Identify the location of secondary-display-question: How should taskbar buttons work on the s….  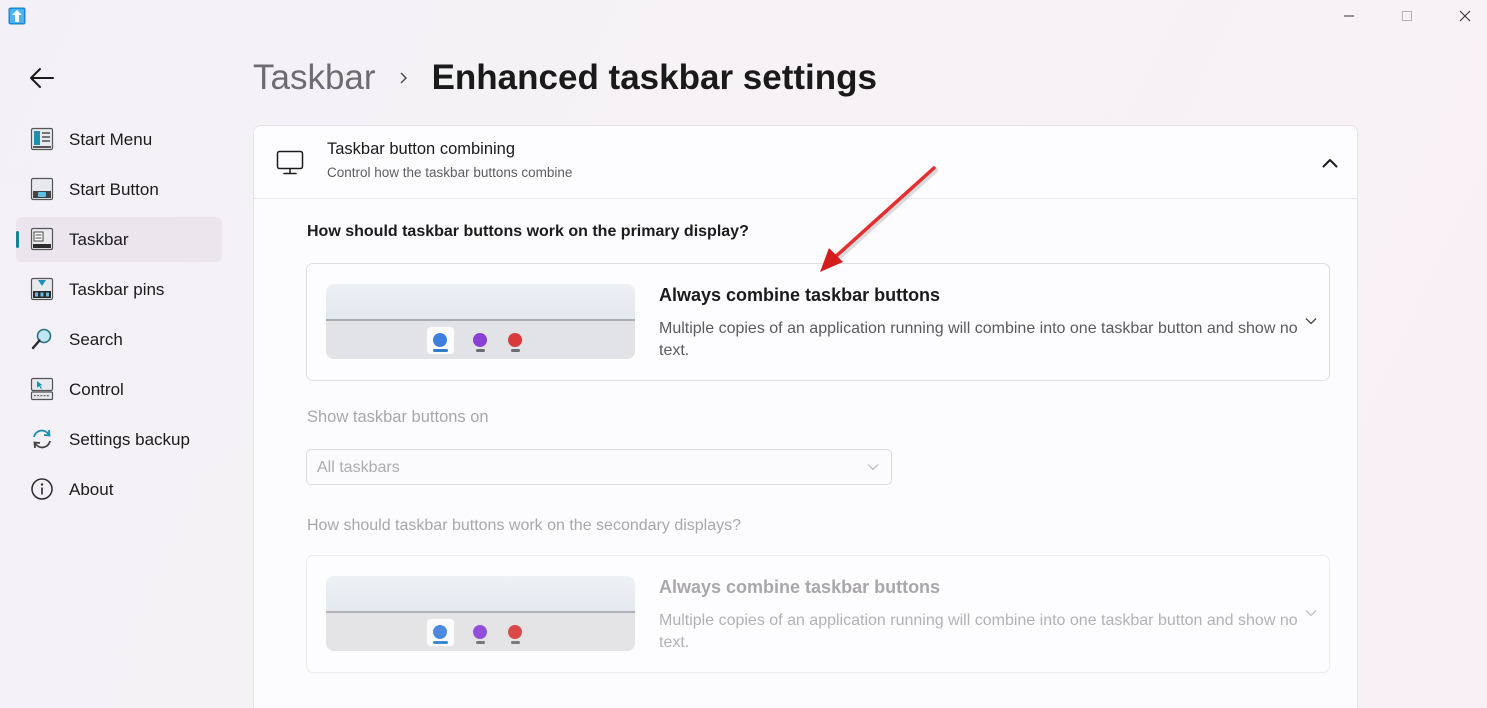
(524, 525).